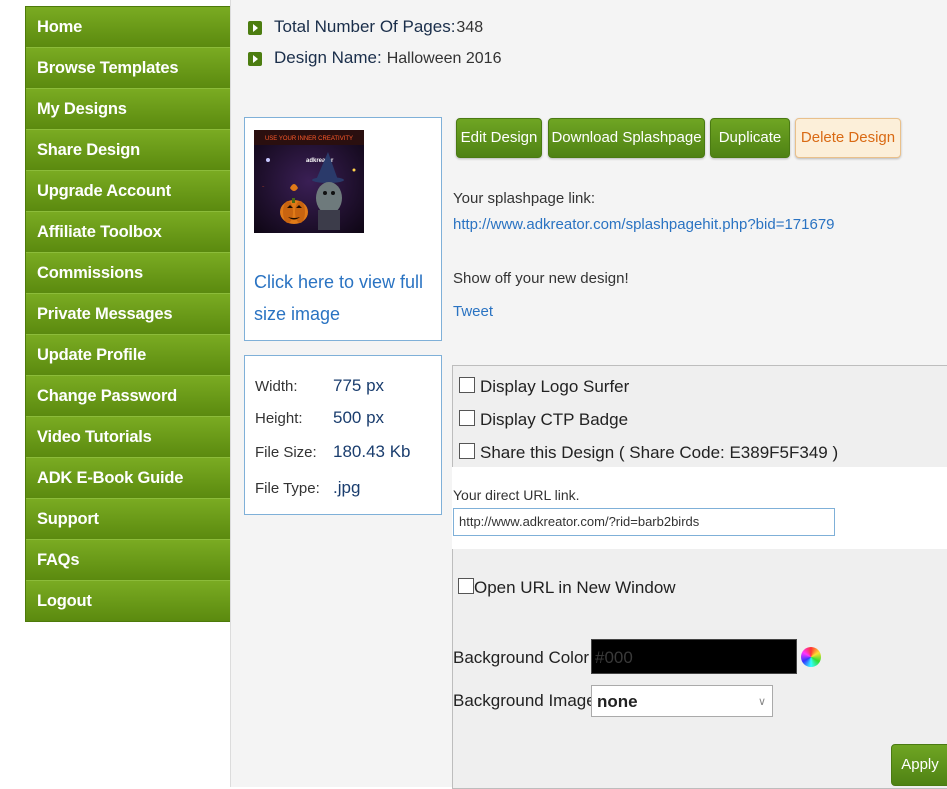 The width and height of the screenshot is (947, 789). Describe the element at coordinates (467, 418) in the screenshot. I see `ctp-badge-checkbox` at that location.